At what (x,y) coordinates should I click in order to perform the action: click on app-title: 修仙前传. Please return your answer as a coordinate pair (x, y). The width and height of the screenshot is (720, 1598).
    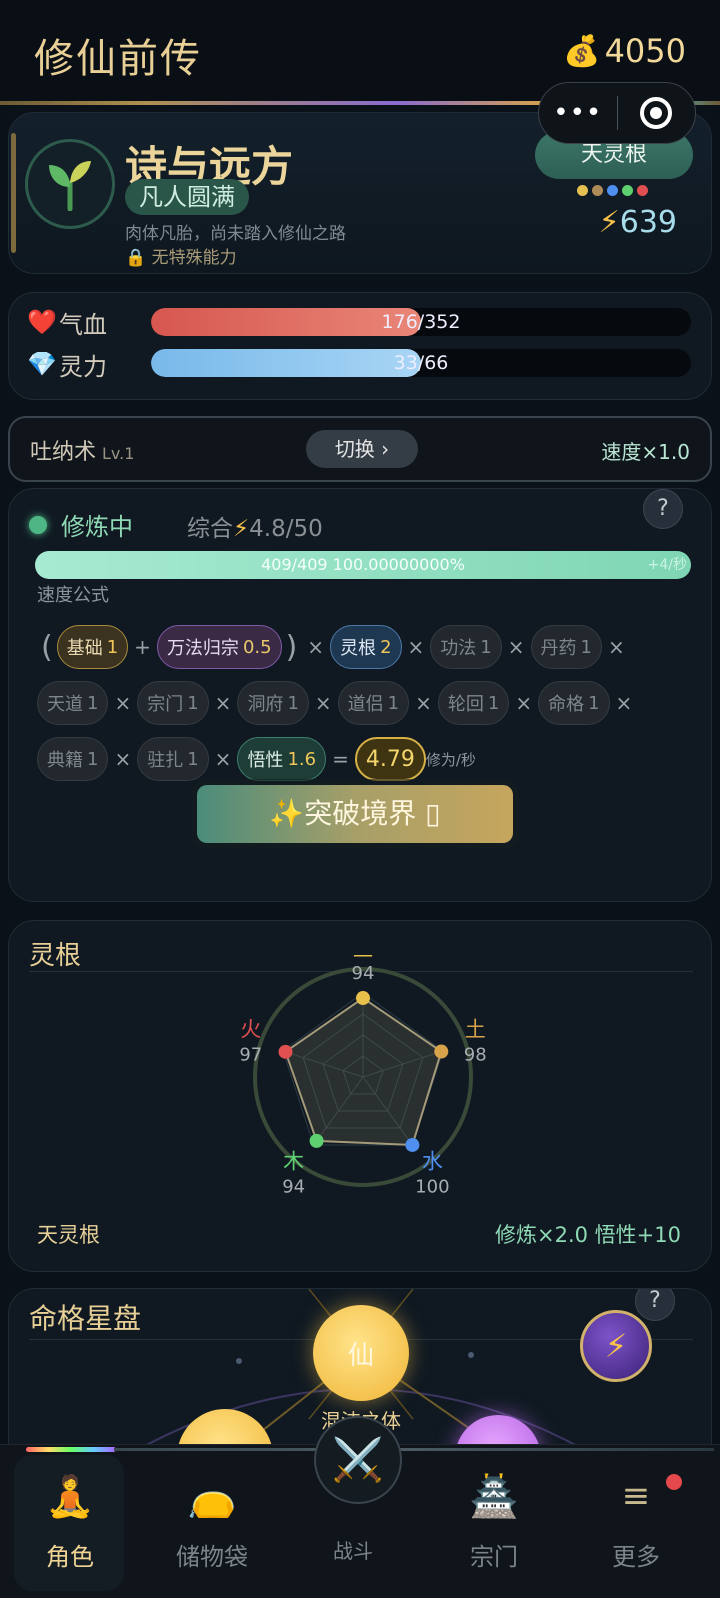
    Looking at the image, I should click on (118, 59).